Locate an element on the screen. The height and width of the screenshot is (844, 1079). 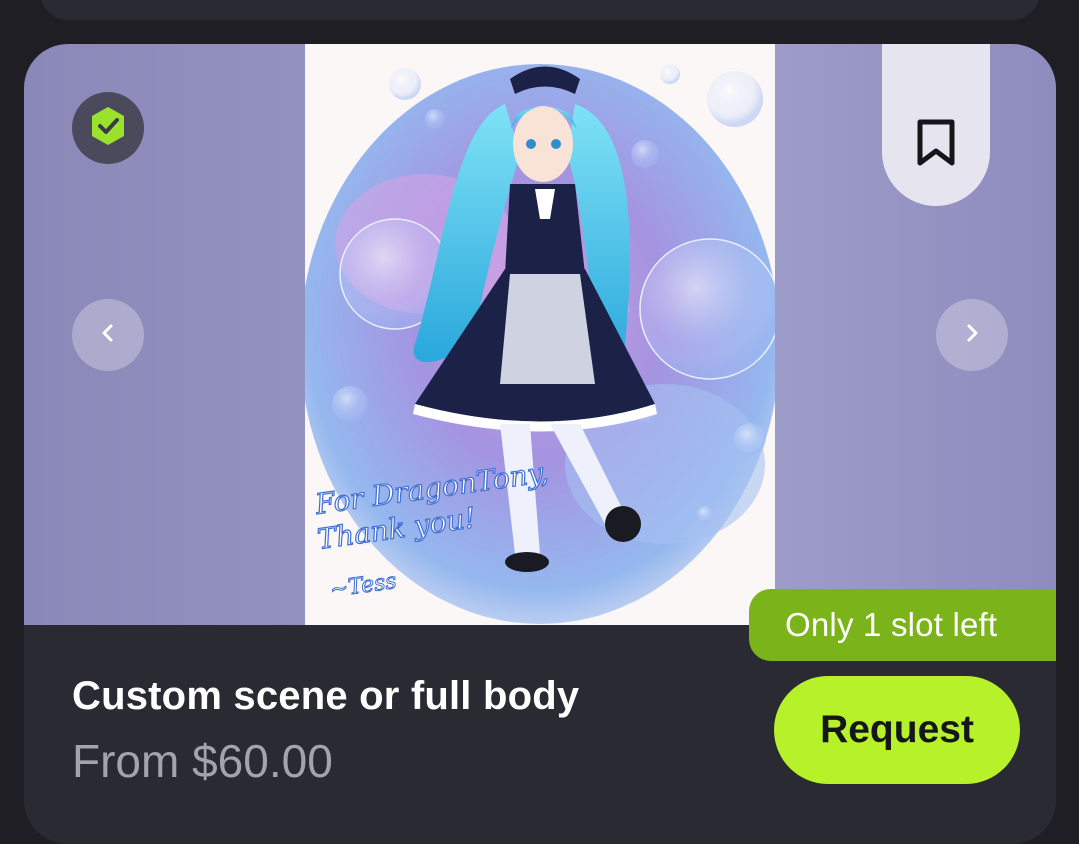
previous-card-edge is located at coordinates (540, 10).